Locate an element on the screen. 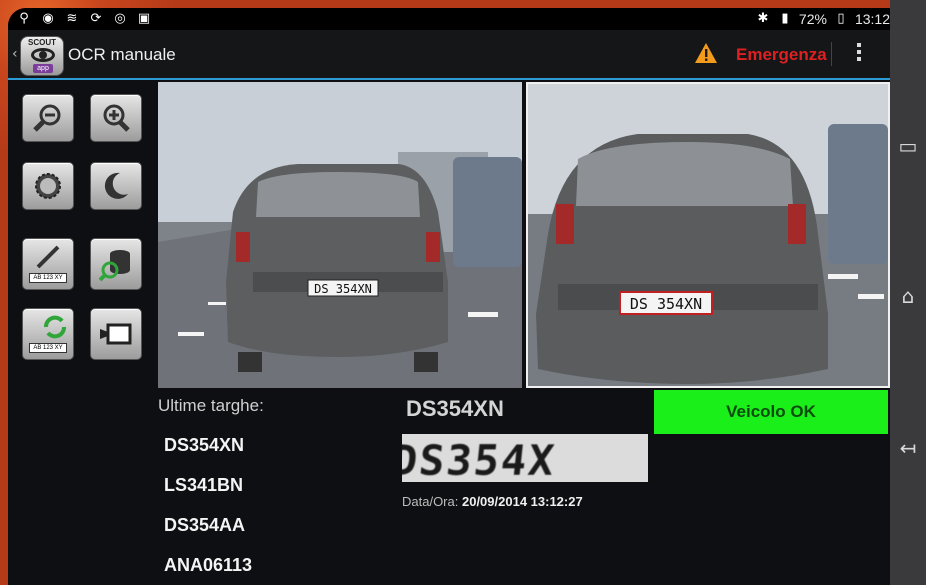  night-mode-button is located at coordinates (116, 186).